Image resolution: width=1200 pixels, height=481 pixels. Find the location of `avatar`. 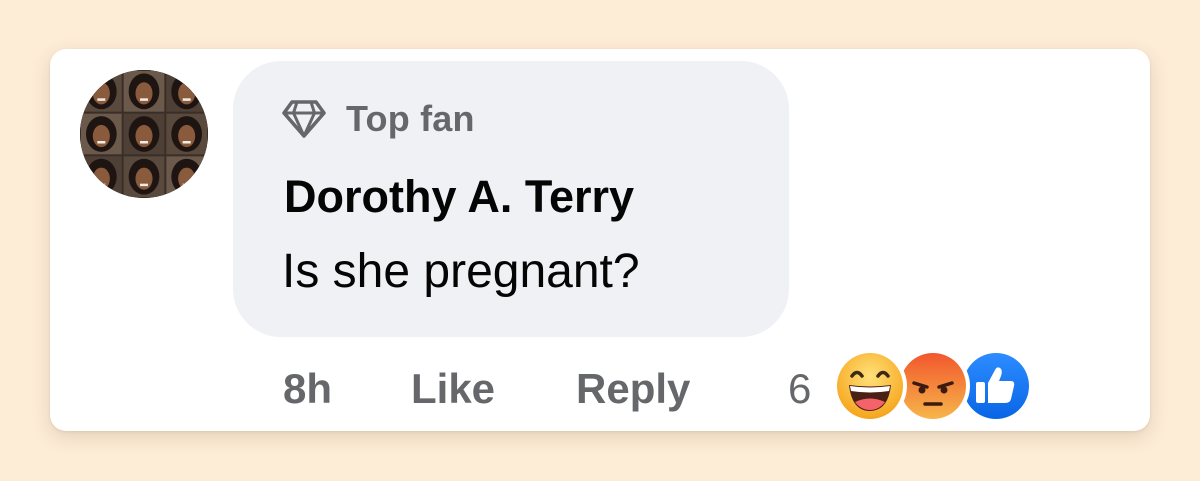

avatar is located at coordinates (144, 134).